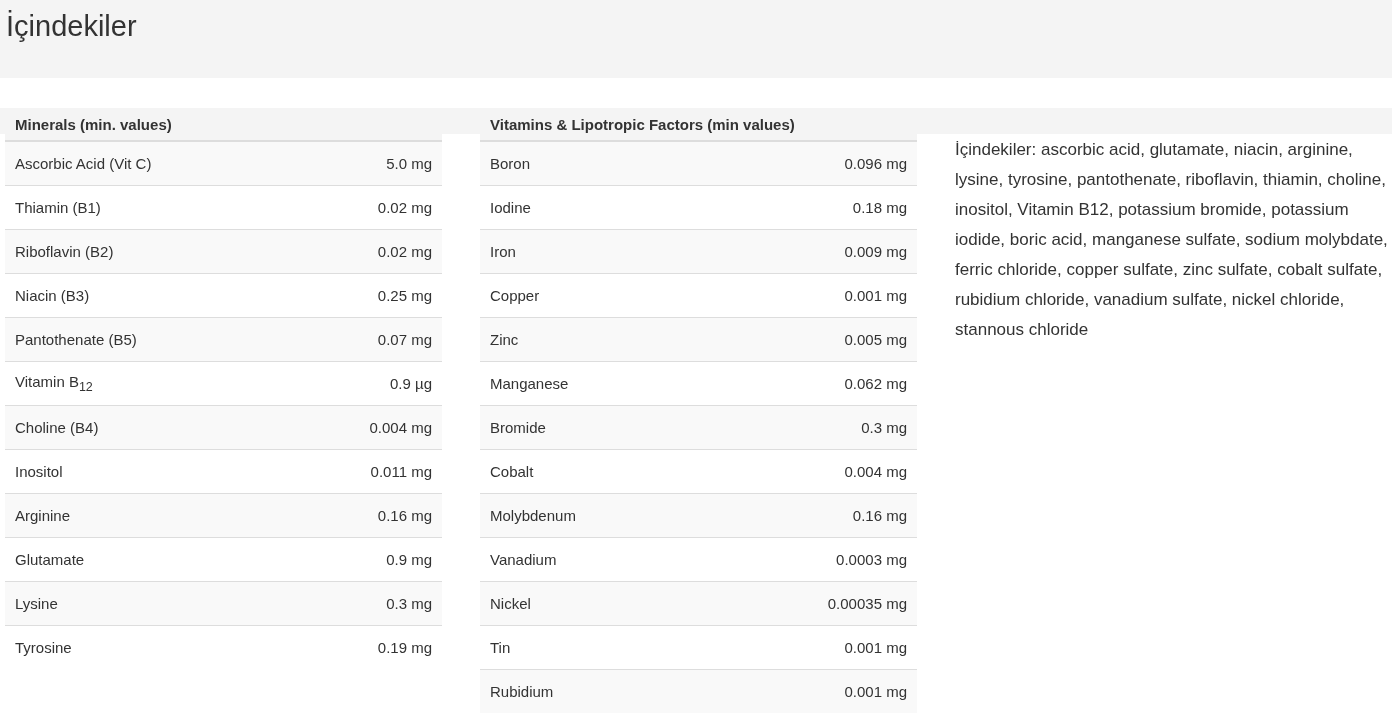 The height and width of the screenshot is (713, 1392). I want to click on nutrient-amount: 0.9 mg, so click(366, 559).